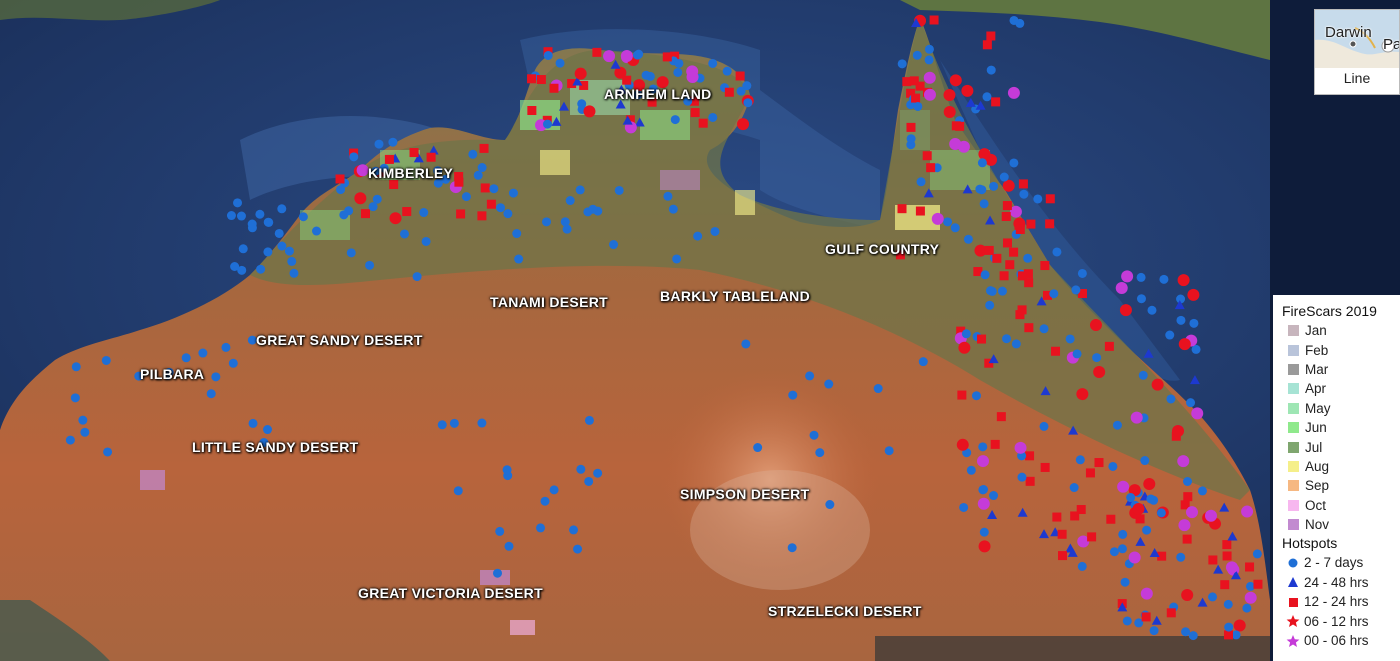  What do you see at coordinates (882, 249) in the screenshot?
I see `region-label-gulf-country: GULF COUNTRY` at bounding box center [882, 249].